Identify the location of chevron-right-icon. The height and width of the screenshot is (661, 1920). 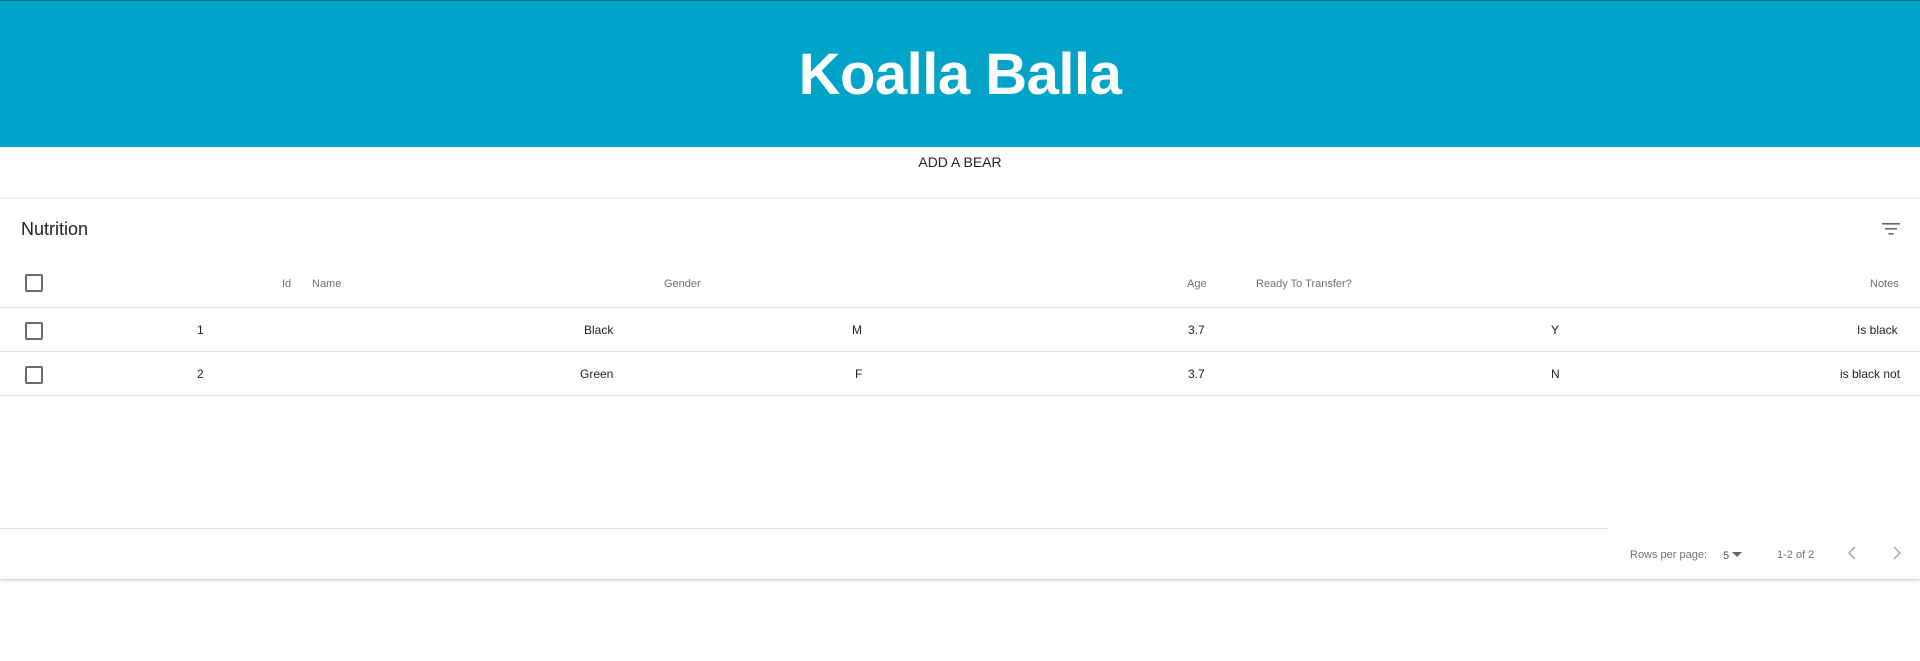
(1896, 553).